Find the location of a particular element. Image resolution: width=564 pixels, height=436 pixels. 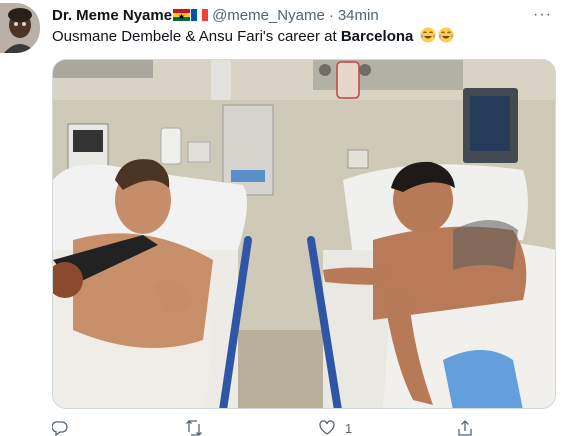

ghana-flag-icon is located at coordinates (182, 14).